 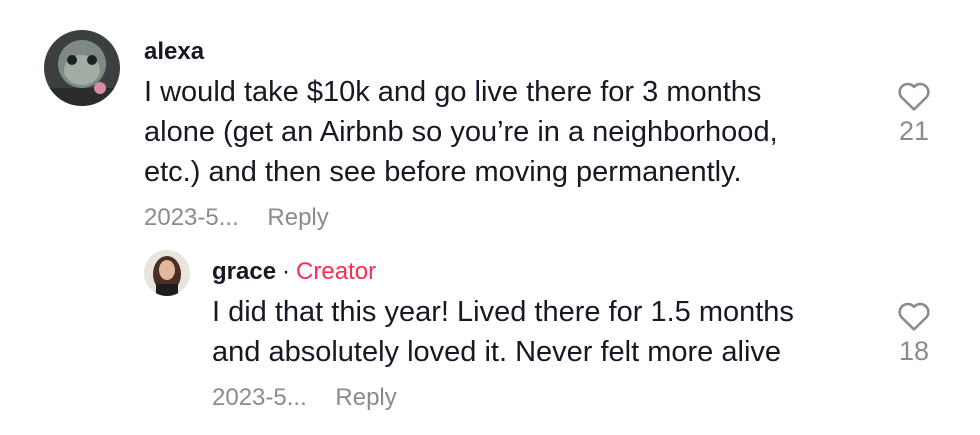 I want to click on like-button: 18, so click(x=914, y=333).